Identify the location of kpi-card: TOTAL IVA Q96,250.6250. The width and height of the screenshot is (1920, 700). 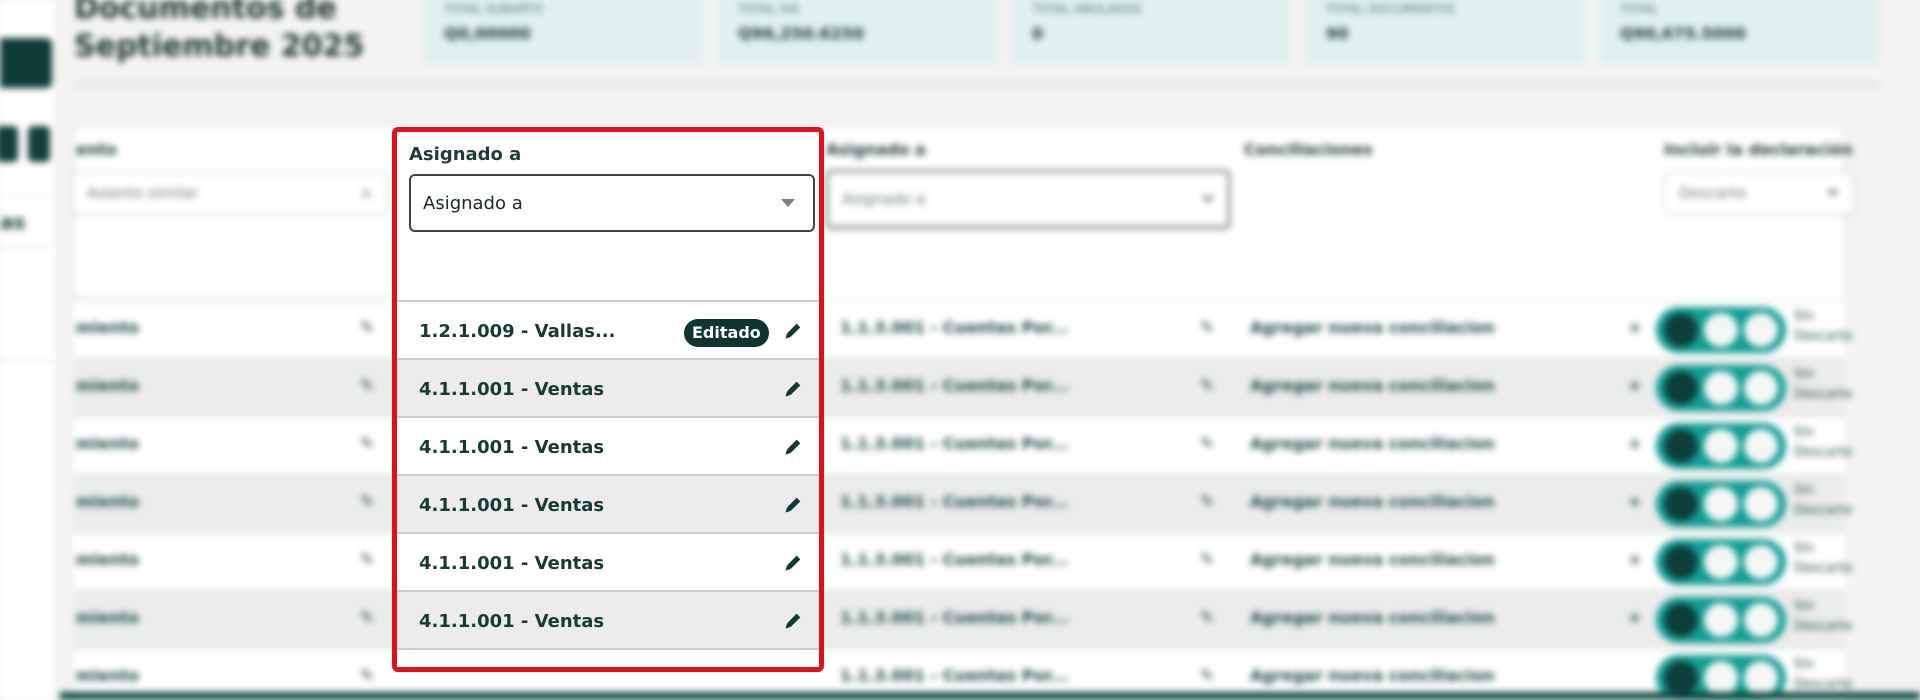
(857, 32).